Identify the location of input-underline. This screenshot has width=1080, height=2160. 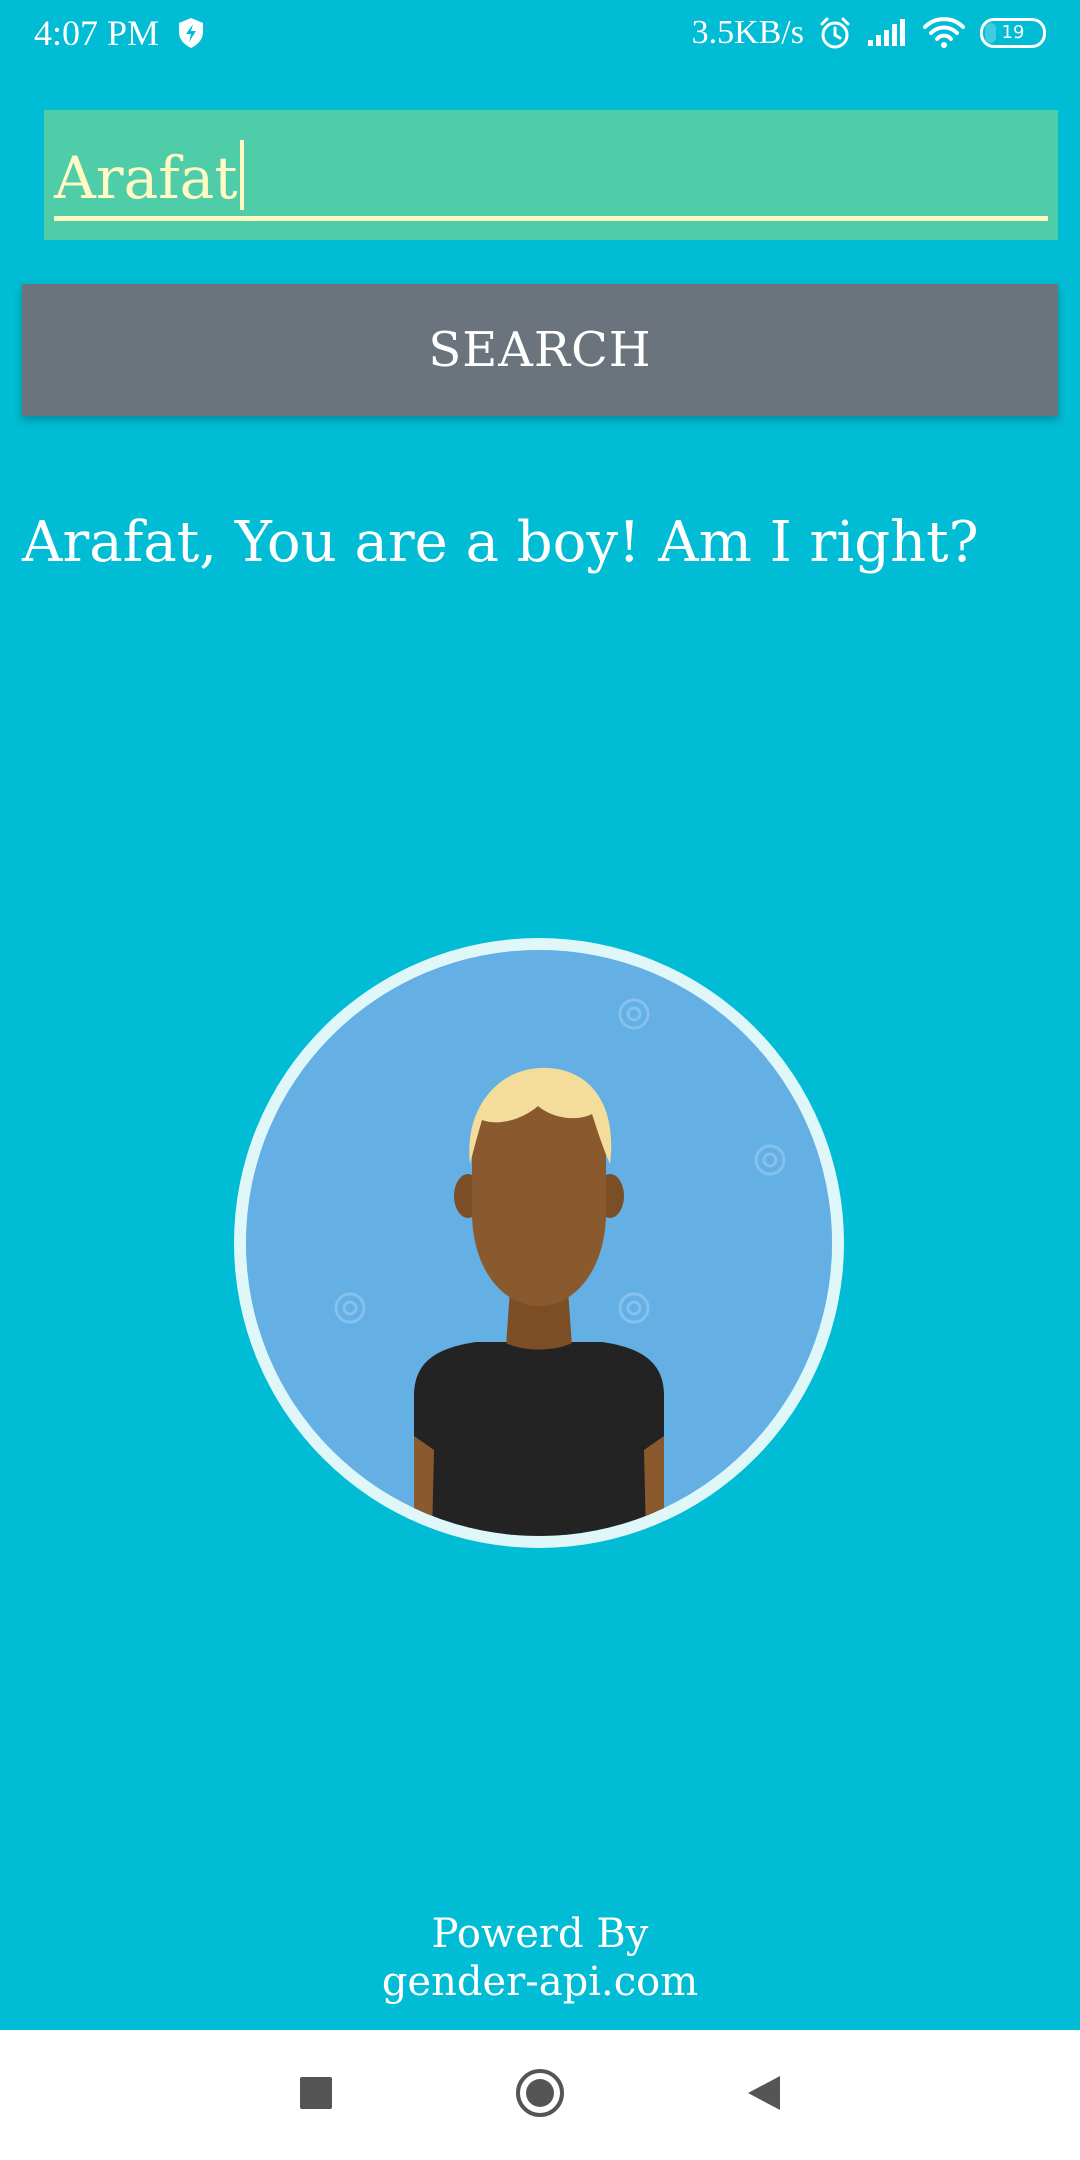
(551, 218).